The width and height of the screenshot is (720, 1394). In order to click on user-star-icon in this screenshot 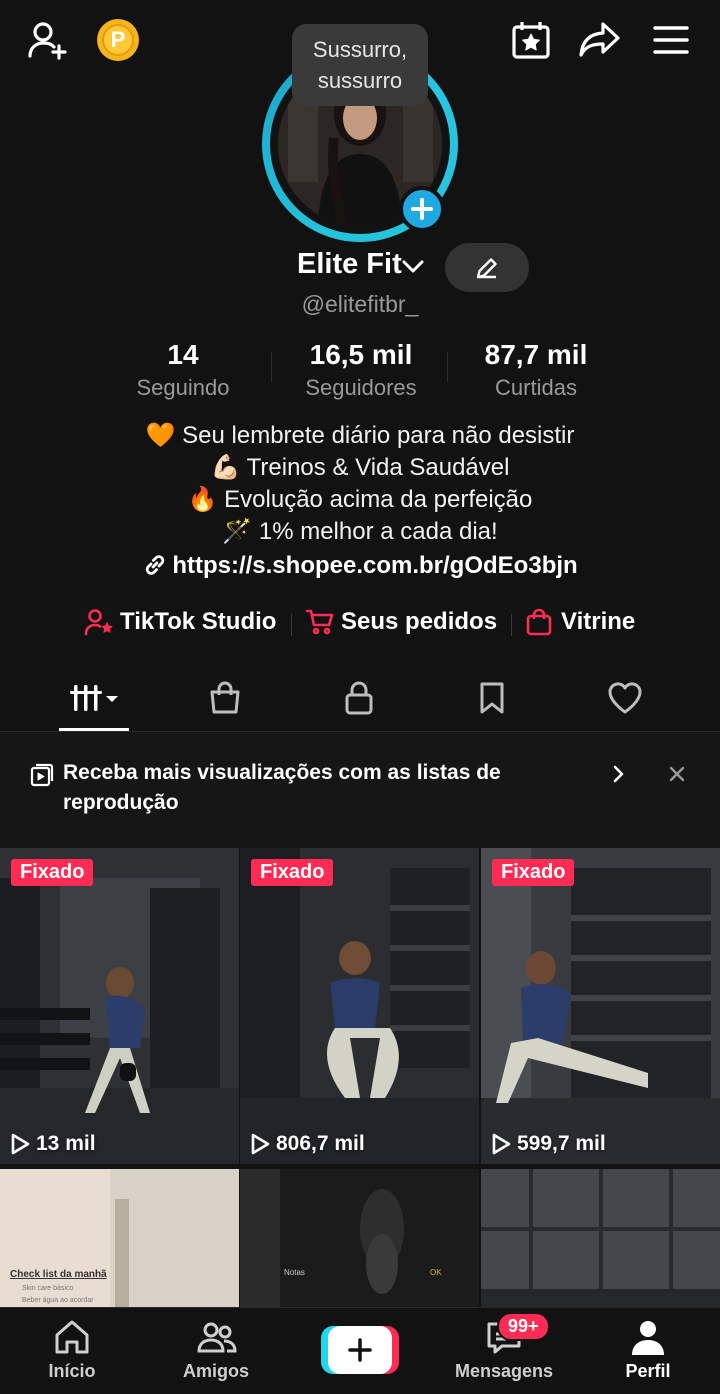, I will do `click(98, 622)`.